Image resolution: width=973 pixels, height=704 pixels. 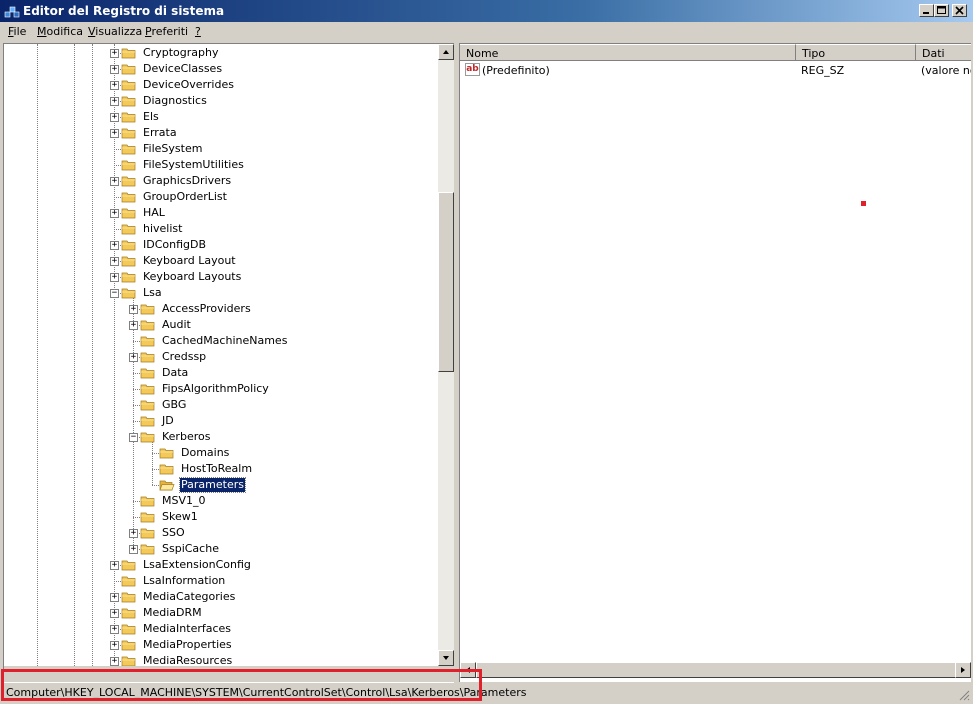 What do you see at coordinates (220, 69) in the screenshot?
I see `tree-node: + DeviceClasses` at bounding box center [220, 69].